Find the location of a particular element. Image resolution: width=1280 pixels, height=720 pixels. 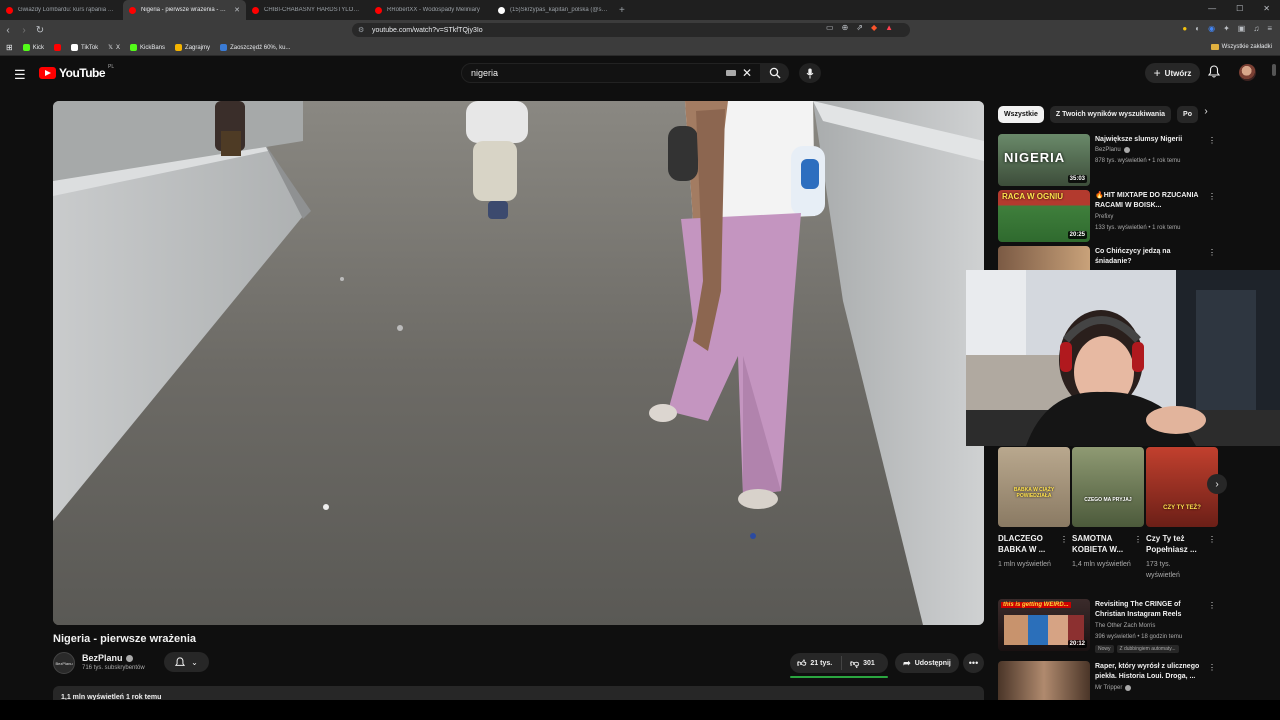

hamburger-menu-icon: ☰ is located at coordinates (20, 75).